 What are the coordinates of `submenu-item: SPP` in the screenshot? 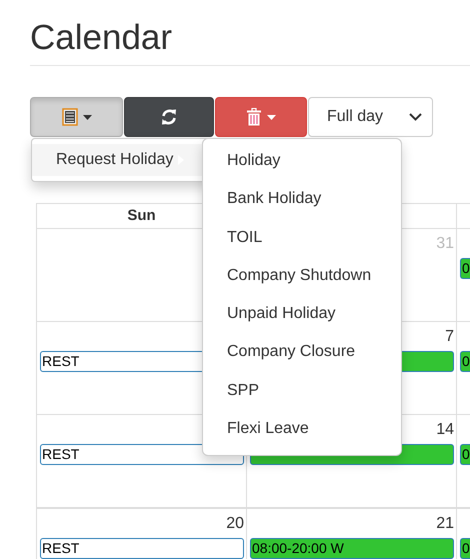 It's located at (302, 391).